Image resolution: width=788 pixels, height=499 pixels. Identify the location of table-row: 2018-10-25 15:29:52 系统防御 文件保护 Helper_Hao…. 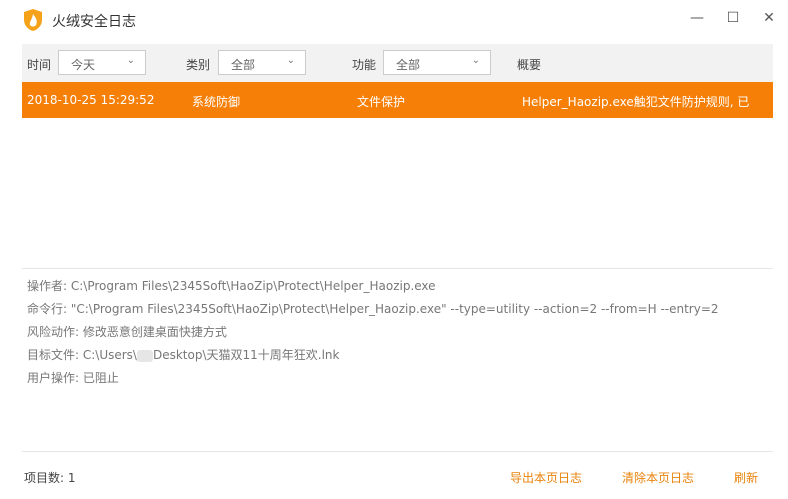
(397, 100).